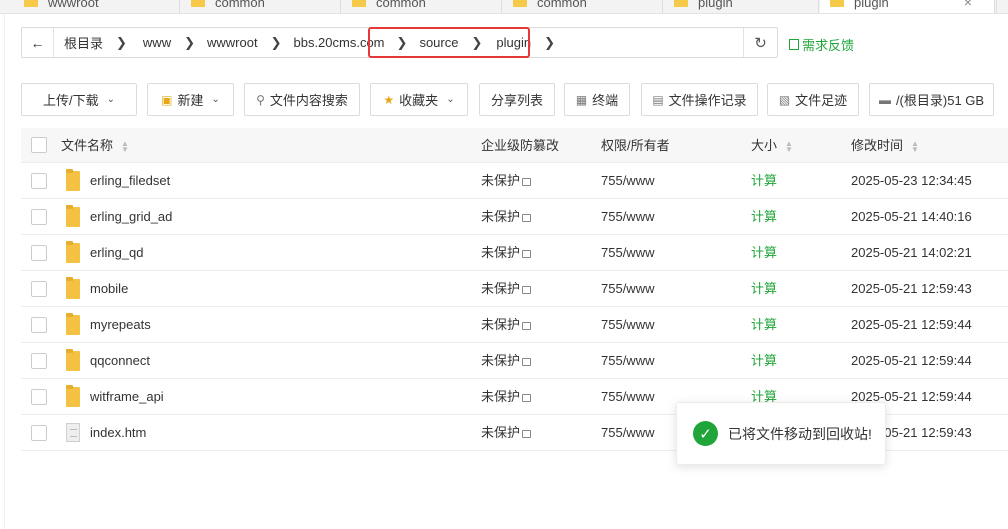 This screenshot has width=1008, height=529. What do you see at coordinates (167, 99) in the screenshot?
I see `new-folder-icon: ▣` at bounding box center [167, 99].